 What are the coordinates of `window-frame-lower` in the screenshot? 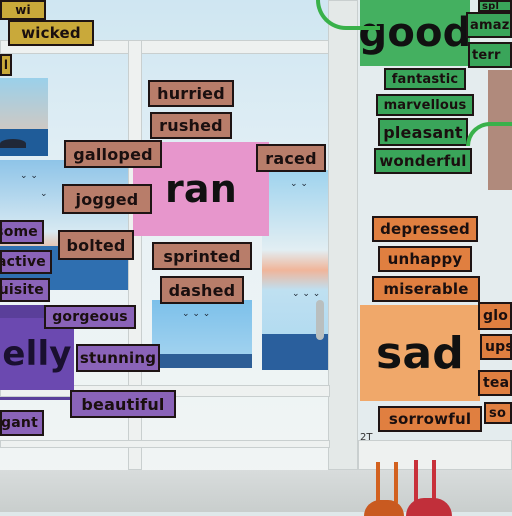 It's located at (165, 444).